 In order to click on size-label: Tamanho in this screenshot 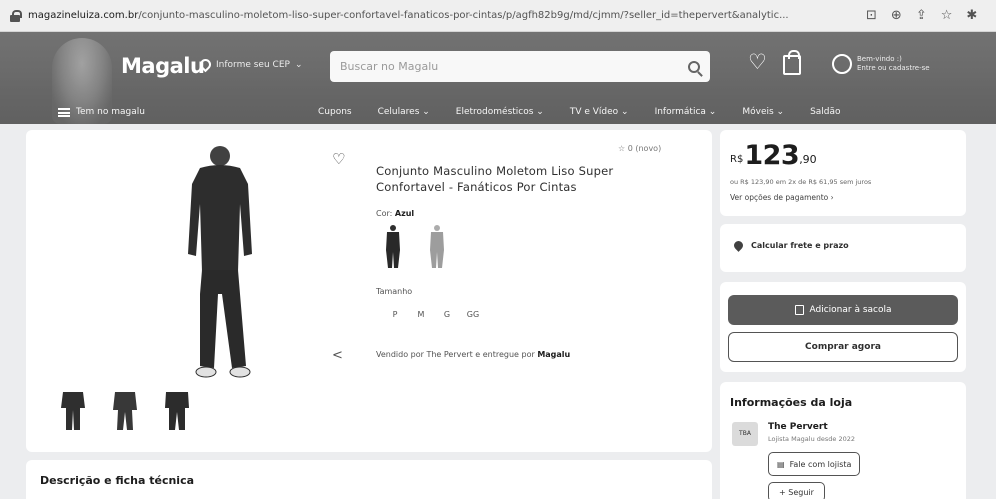, I will do `click(394, 291)`.